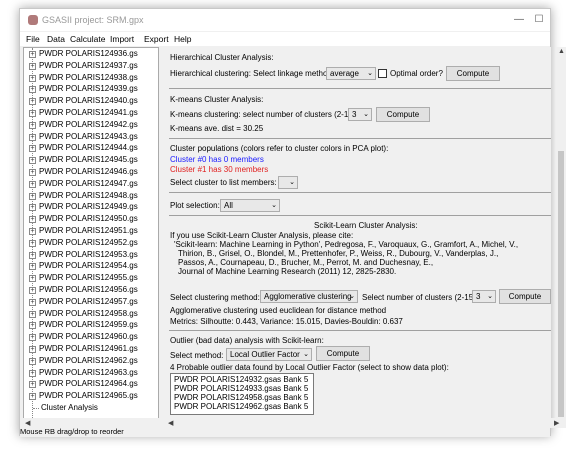  What do you see at coordinates (343, 353) in the screenshot?
I see `outlier-compute-button: Compute` at bounding box center [343, 353].